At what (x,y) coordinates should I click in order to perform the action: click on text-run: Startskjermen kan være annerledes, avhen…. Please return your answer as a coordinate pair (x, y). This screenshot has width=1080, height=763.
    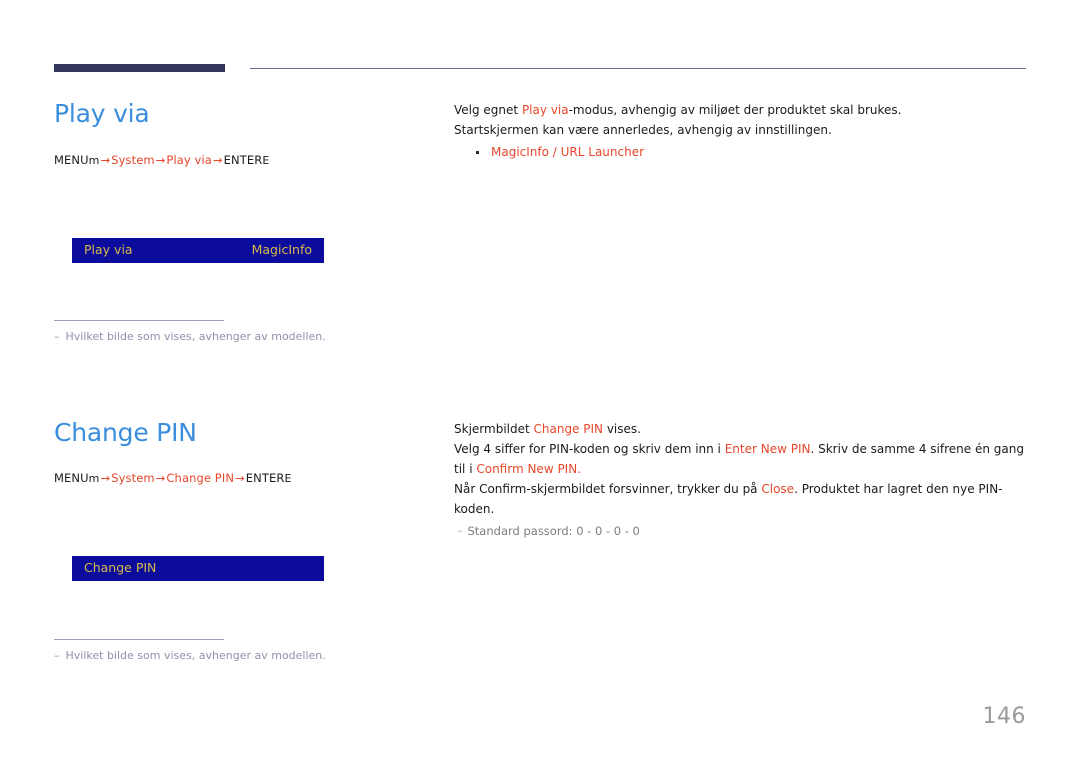
    Looking at the image, I should click on (643, 130).